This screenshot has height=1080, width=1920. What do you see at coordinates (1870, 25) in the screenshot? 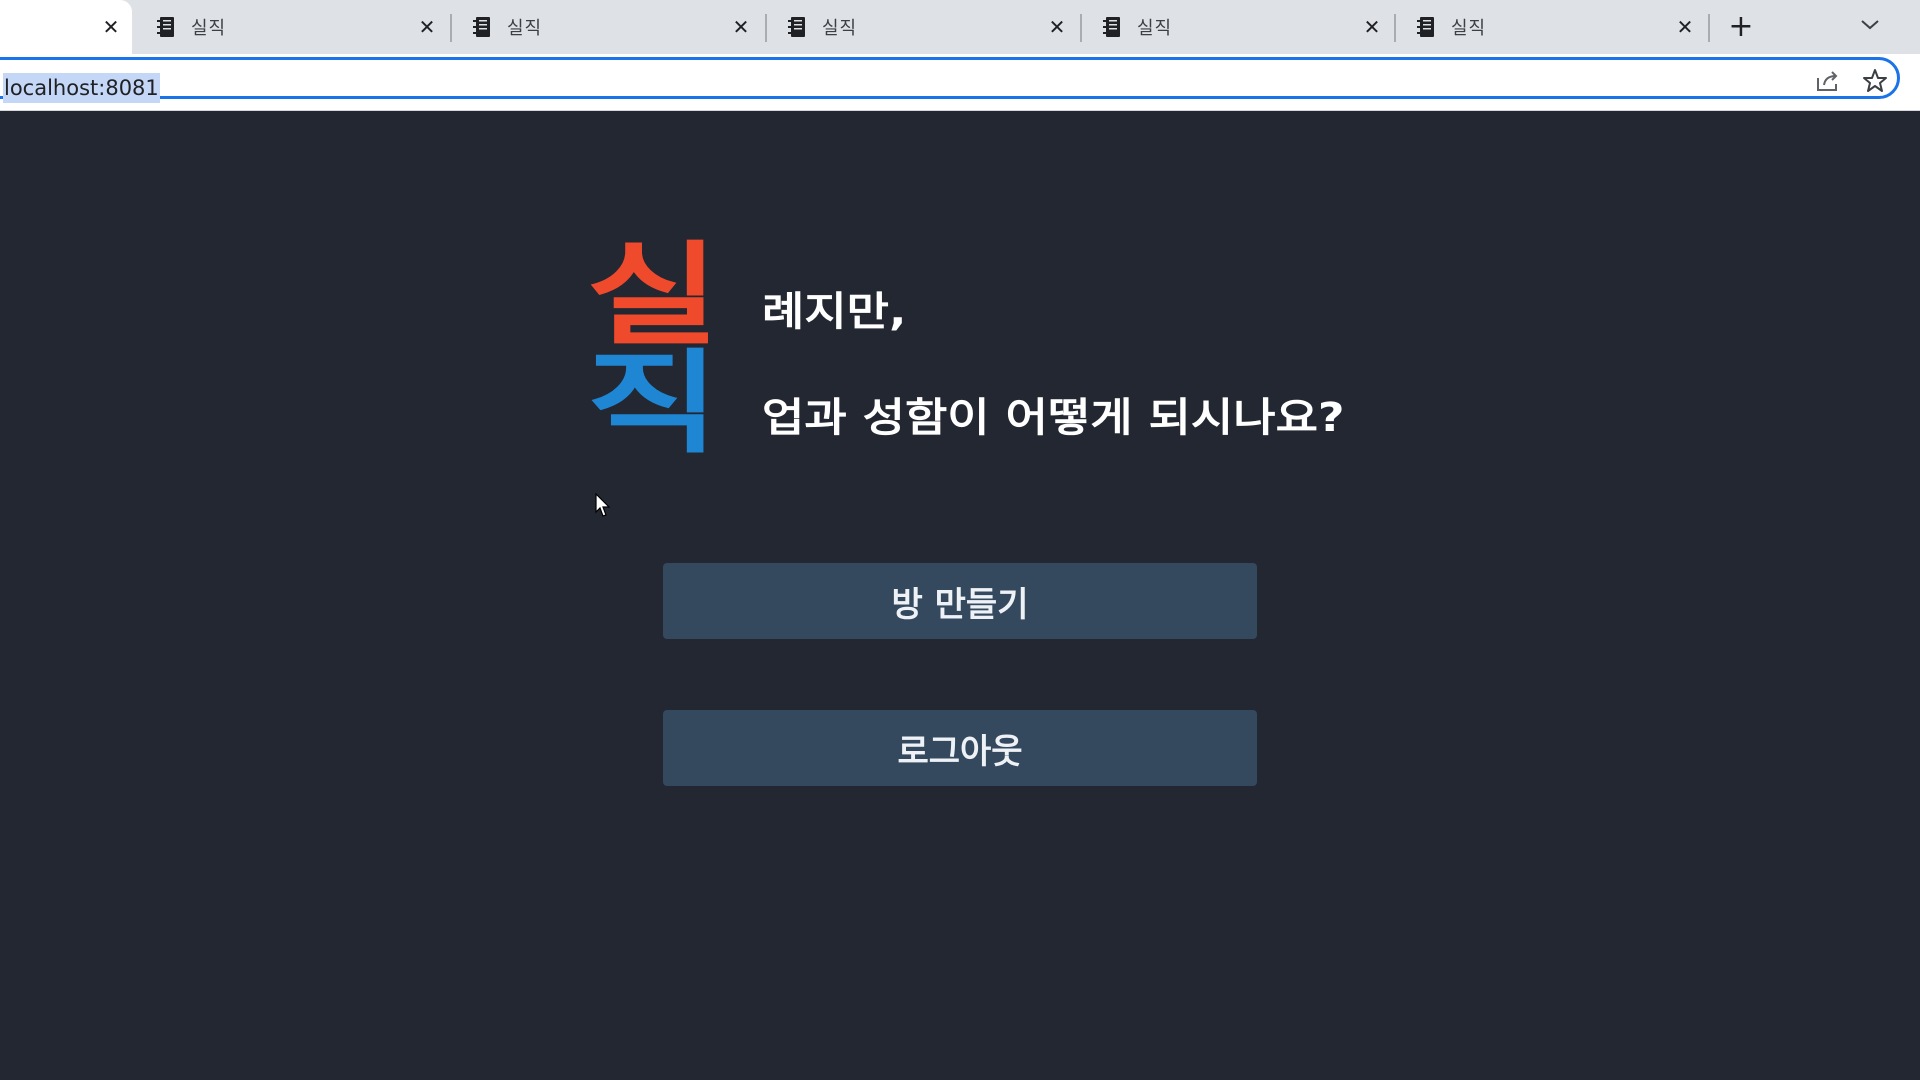
I see `chevron-down-icon` at bounding box center [1870, 25].